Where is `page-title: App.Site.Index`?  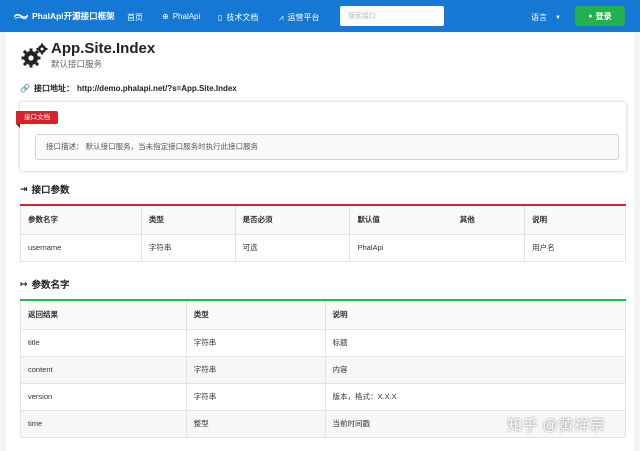
page-title: App.Site.Index is located at coordinates (103, 48).